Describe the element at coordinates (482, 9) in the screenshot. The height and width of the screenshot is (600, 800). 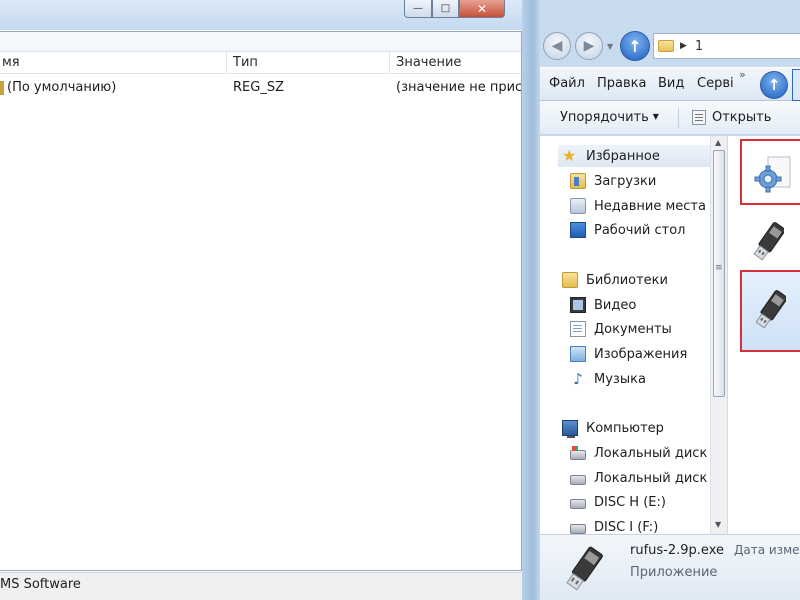
I see `close-button: ✕` at that location.